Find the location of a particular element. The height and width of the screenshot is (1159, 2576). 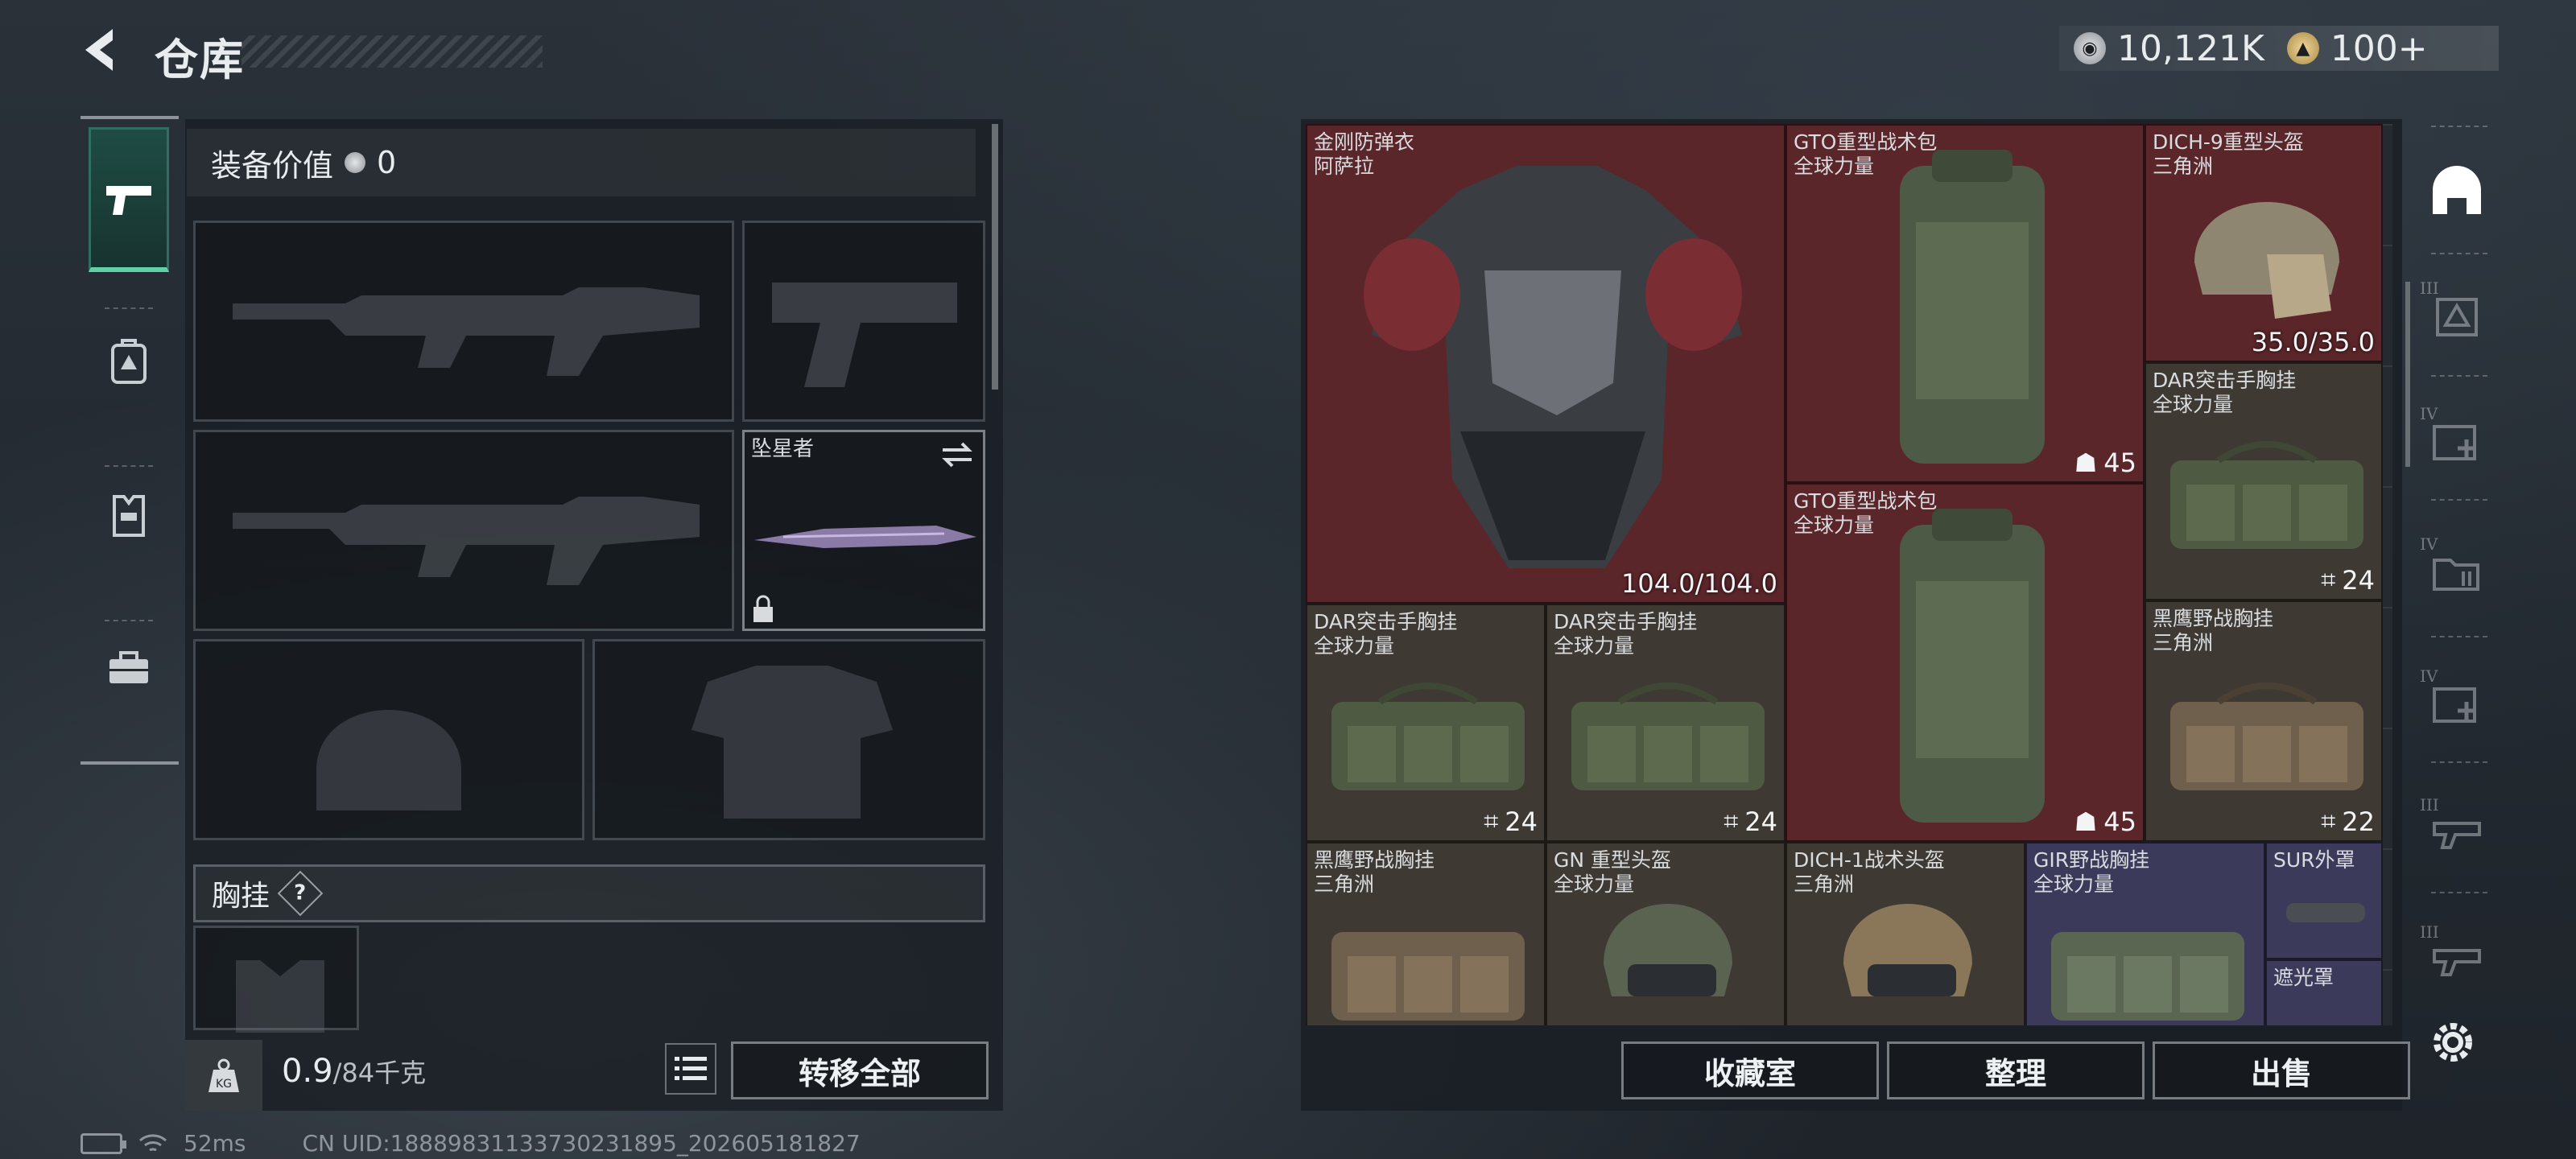

back-button is located at coordinates (103, 50).